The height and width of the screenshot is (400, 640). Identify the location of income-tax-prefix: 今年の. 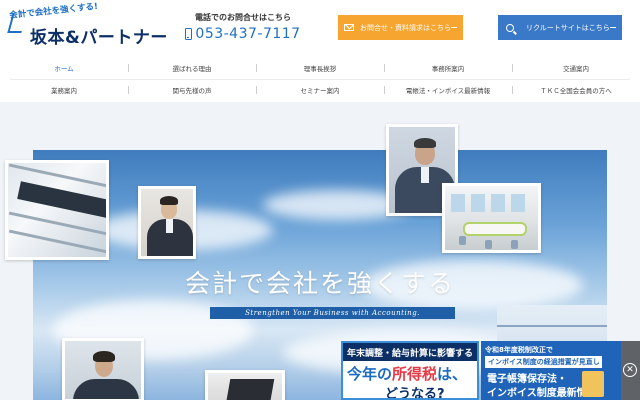
(370, 374).